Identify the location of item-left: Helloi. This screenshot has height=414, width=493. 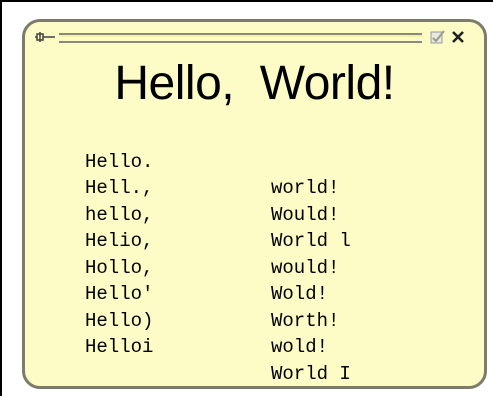
(119, 347).